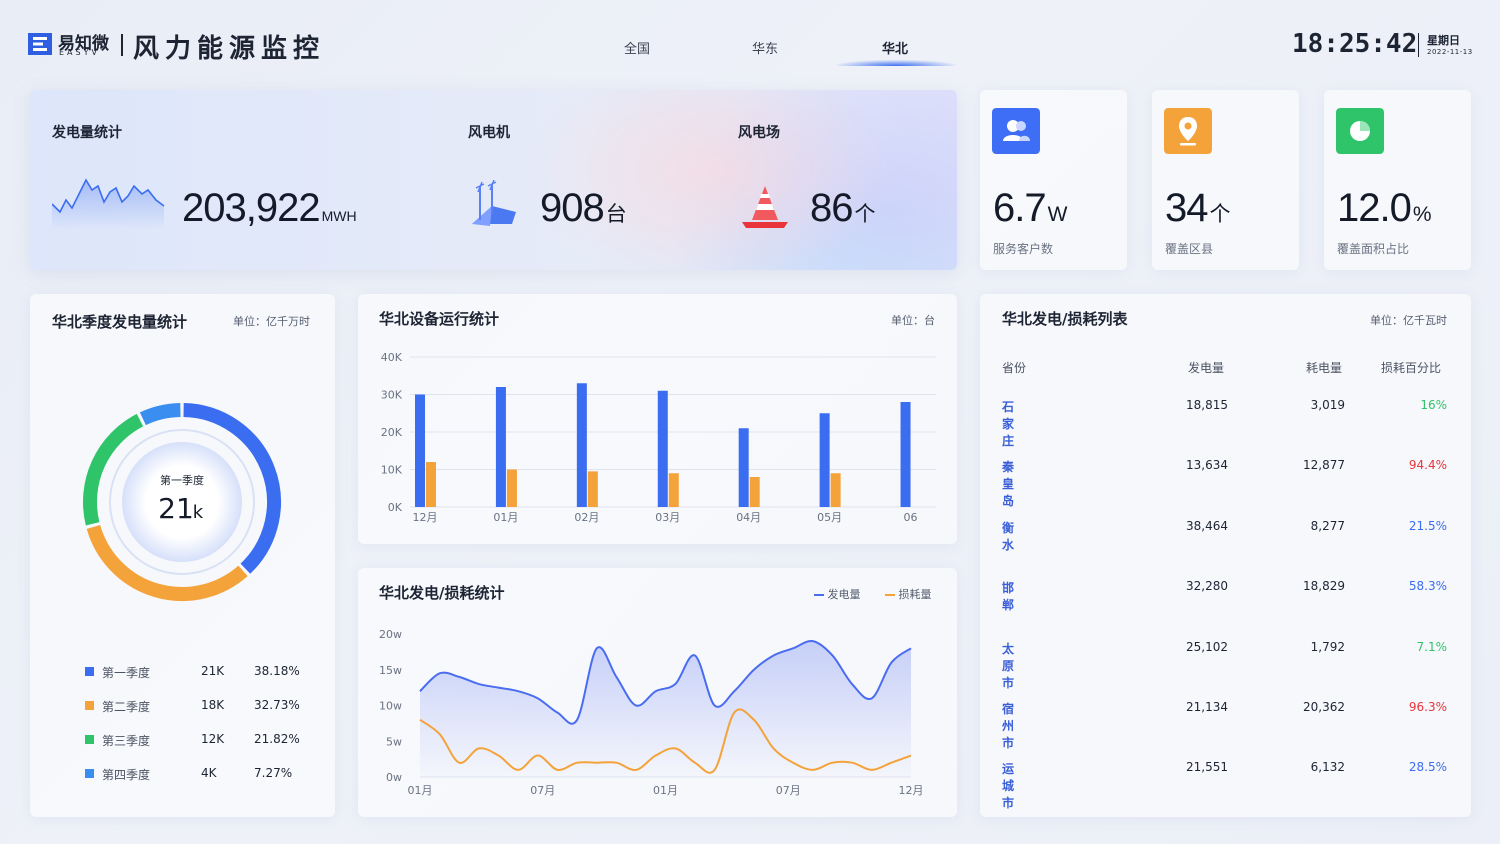 The width and height of the screenshot is (1500, 844). I want to click on location-pin-icon, so click(1188, 131).